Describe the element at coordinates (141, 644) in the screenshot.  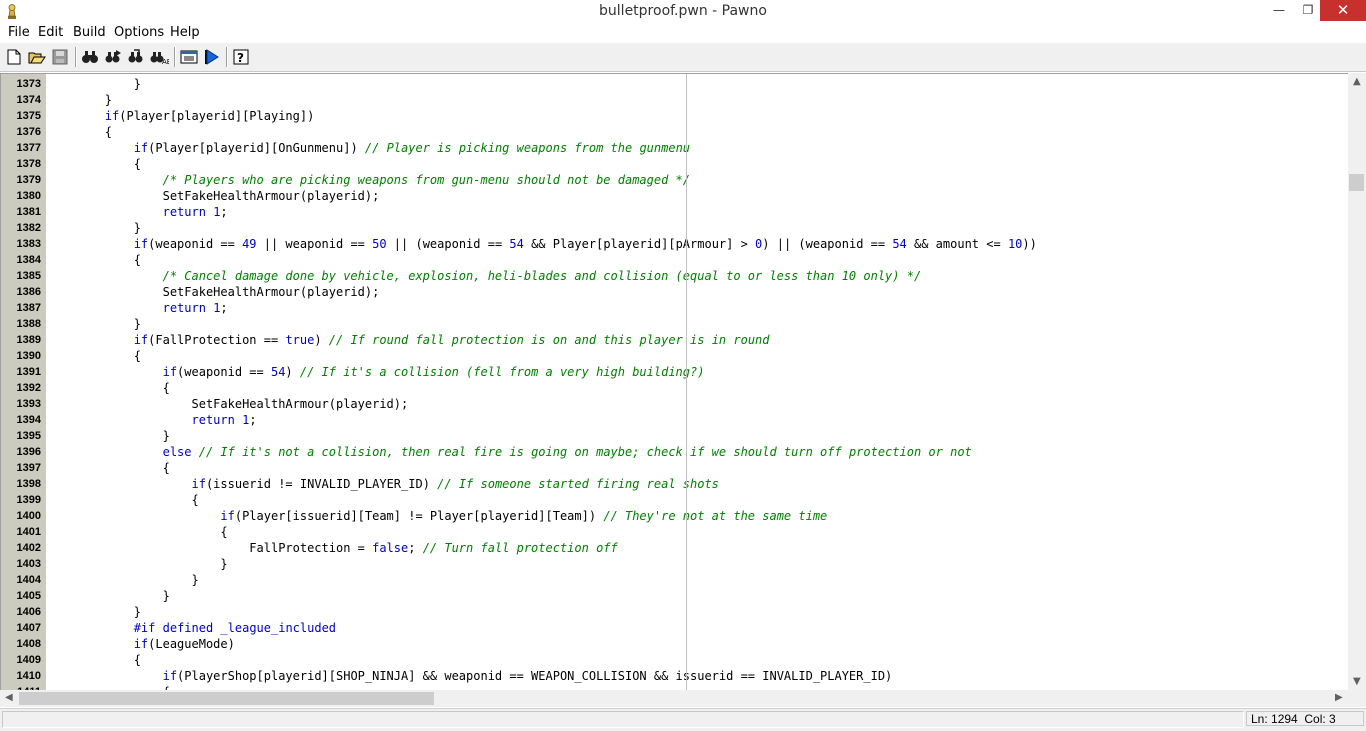
I see `code-text: if(LeagueMode)` at that location.